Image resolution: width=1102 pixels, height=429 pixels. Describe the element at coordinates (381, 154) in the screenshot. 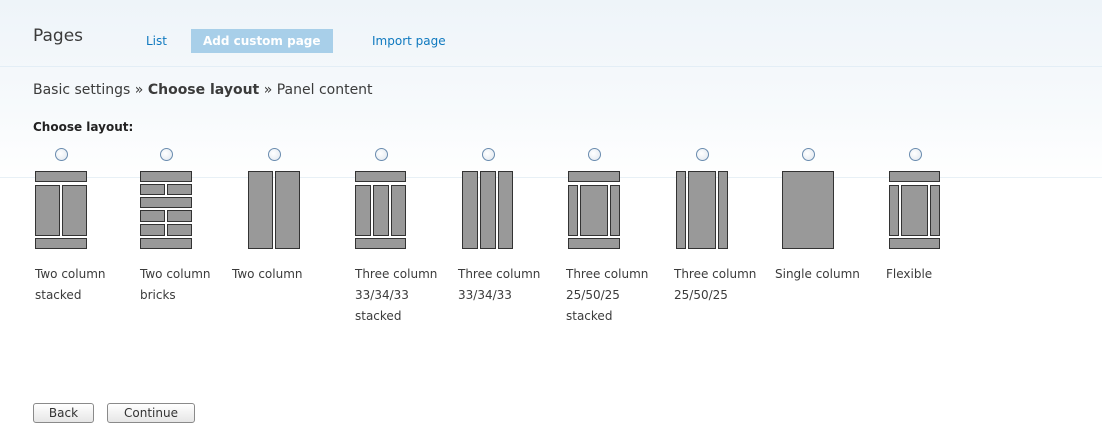

I see `radio-three-column-33-34-33-stacked` at that location.